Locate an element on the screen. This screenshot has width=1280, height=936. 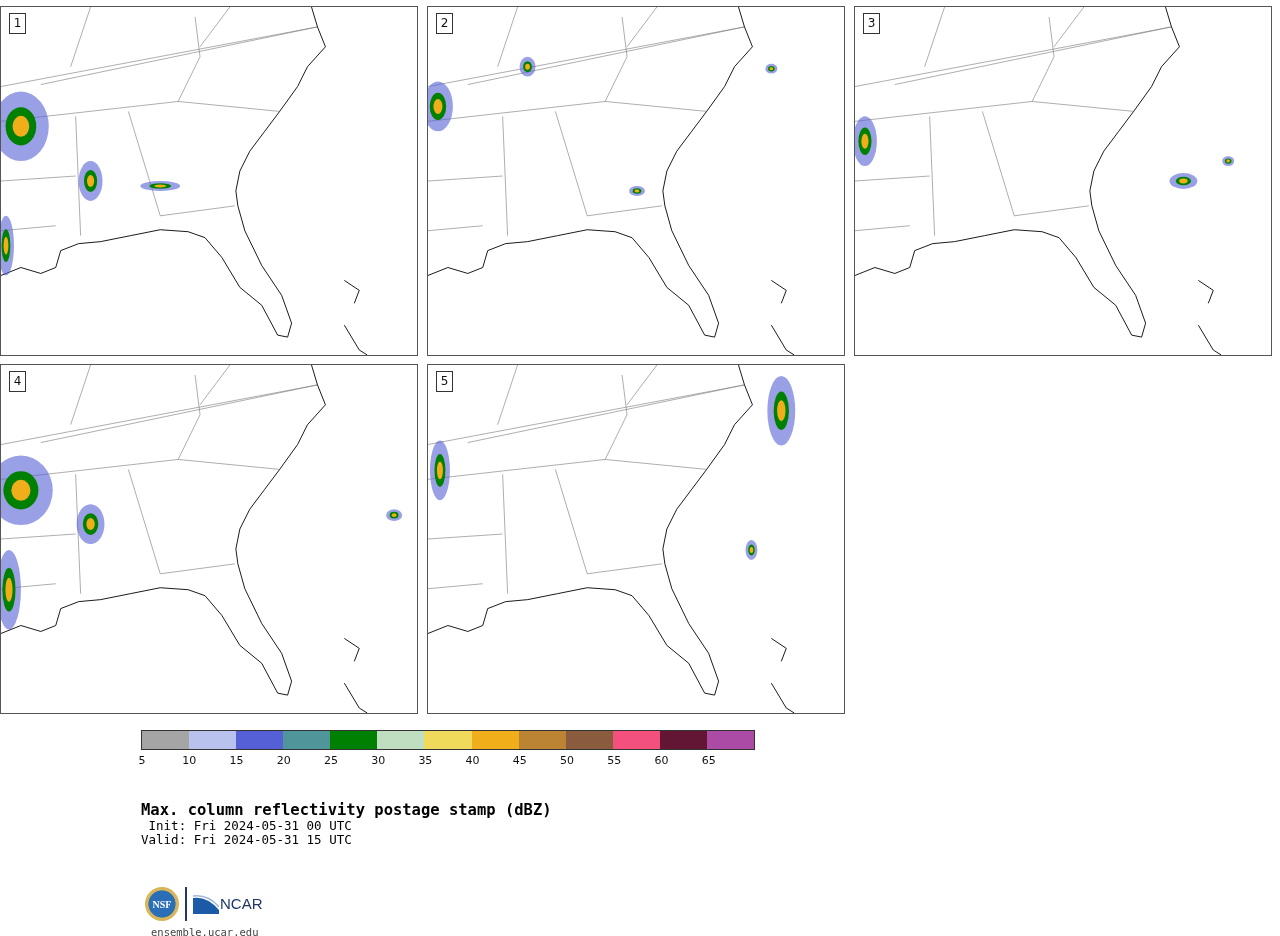
tick-label: 50 is located at coordinates (567, 761).